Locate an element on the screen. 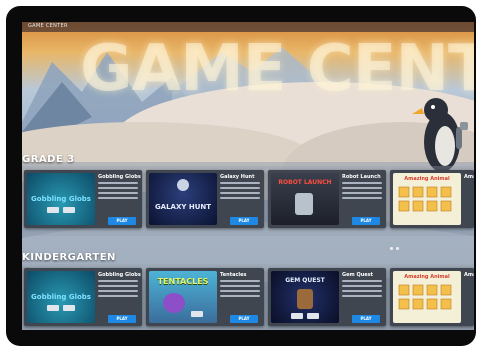 The image size is (482, 352). game-thumbnail: GALAXY HUNT is located at coordinates (183, 199).